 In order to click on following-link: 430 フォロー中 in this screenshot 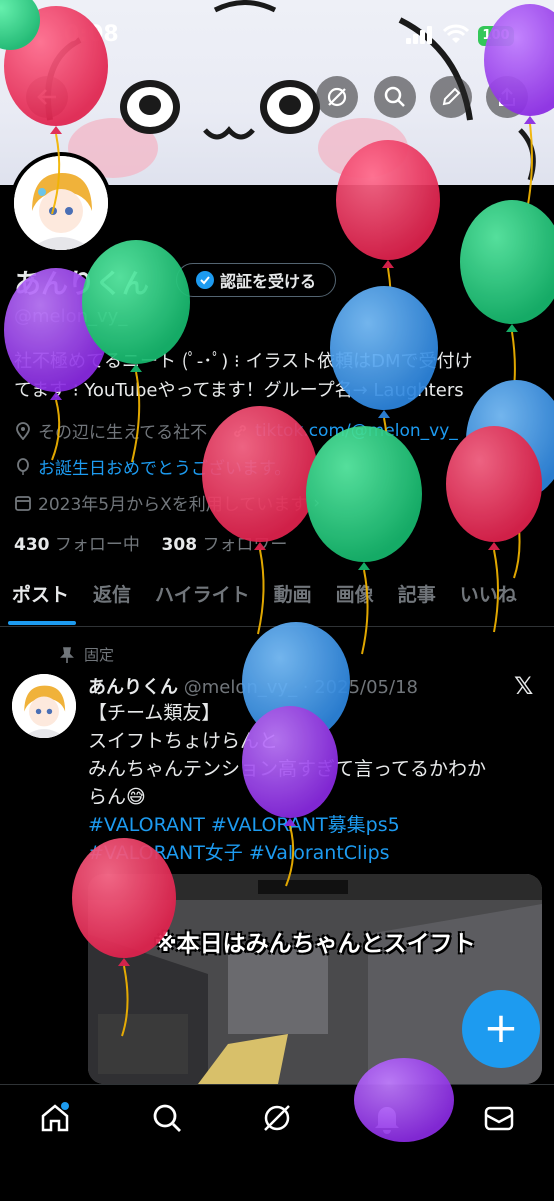, I will do `click(77, 545)`.